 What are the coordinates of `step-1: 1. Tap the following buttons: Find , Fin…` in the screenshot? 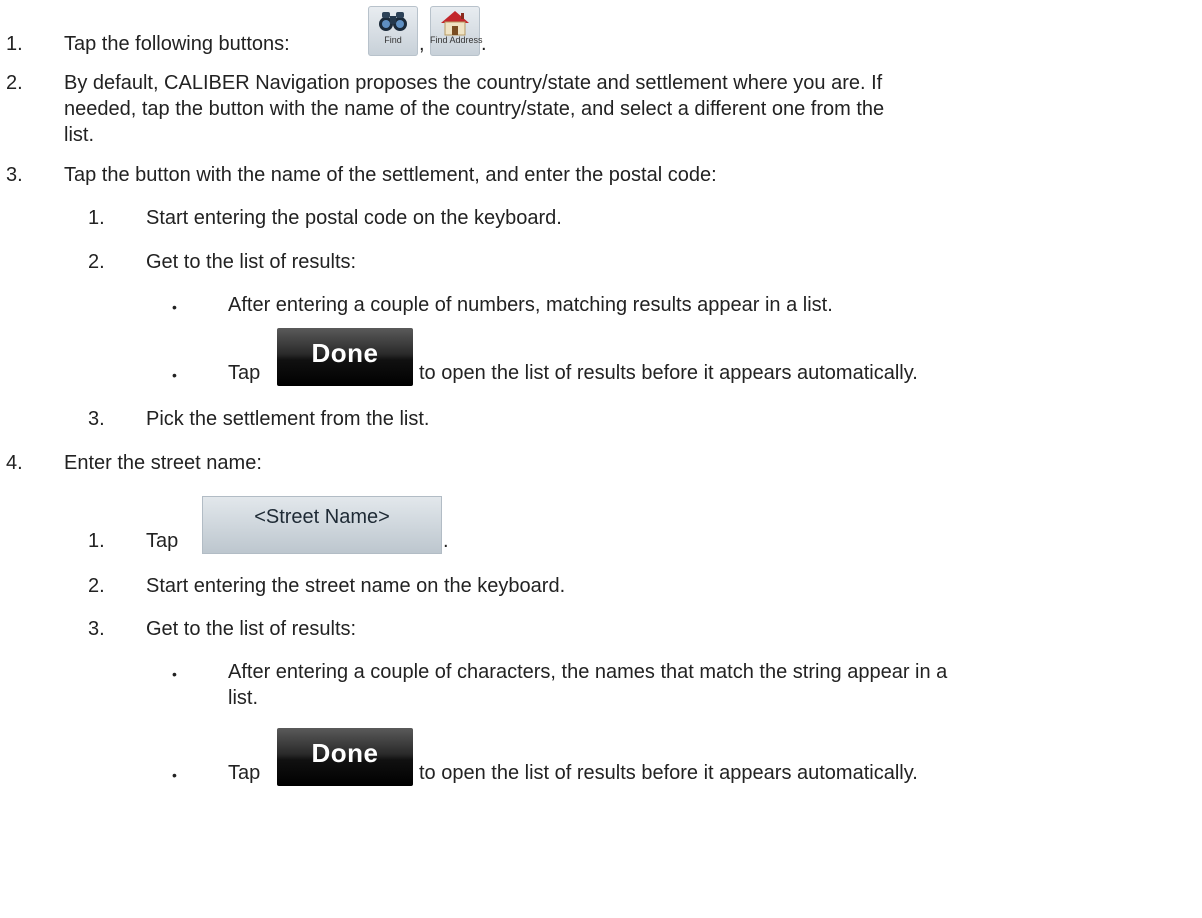 It's located at (601, 30).